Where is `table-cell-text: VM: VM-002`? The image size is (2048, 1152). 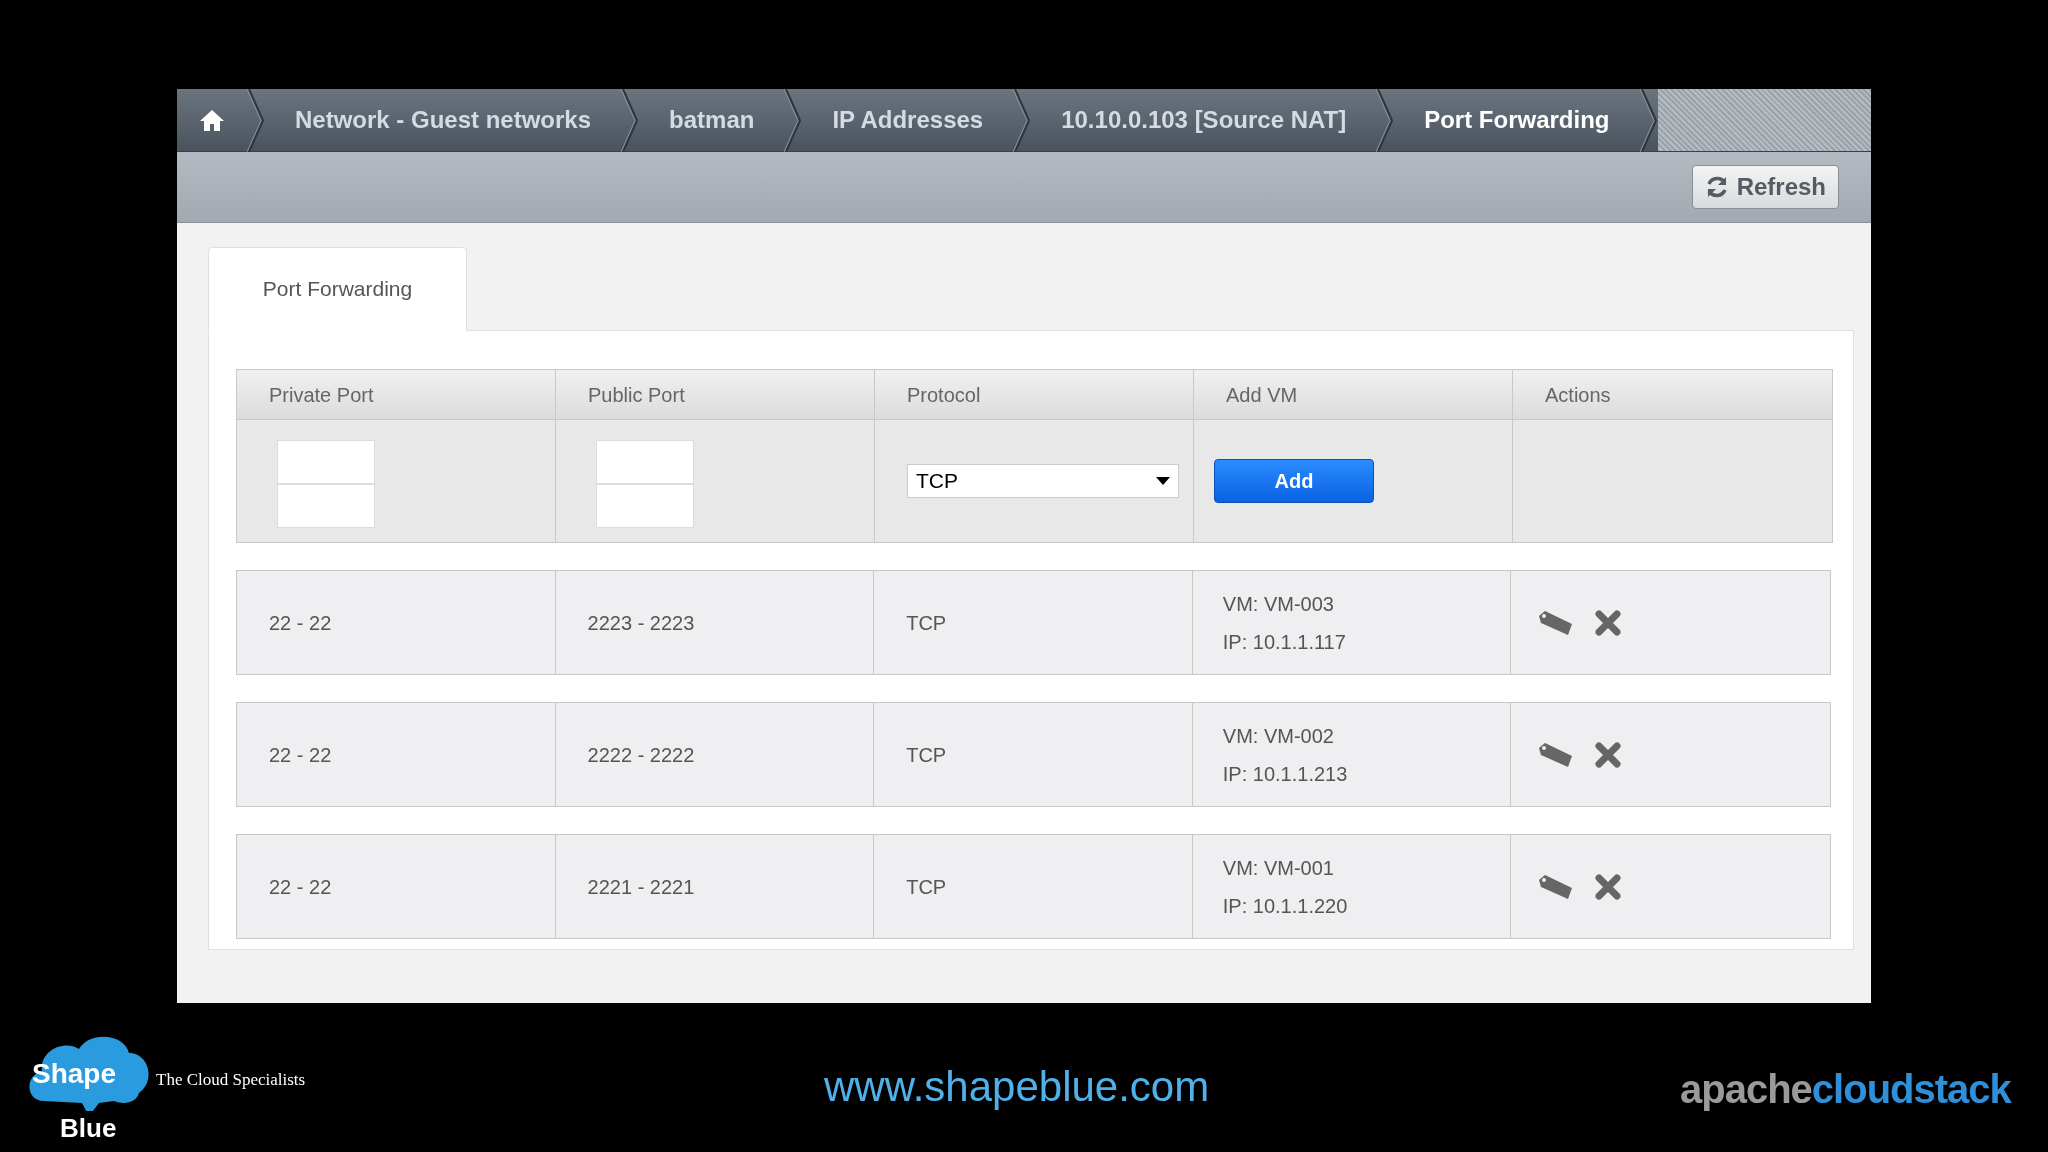
table-cell-text: VM: VM-002 is located at coordinates (1278, 736).